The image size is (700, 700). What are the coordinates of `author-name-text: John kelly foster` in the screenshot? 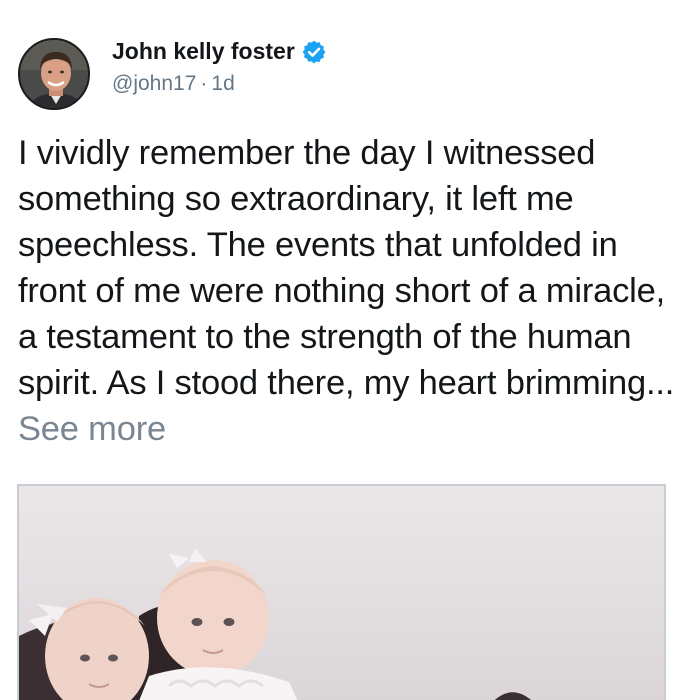 It's located at (203, 51).